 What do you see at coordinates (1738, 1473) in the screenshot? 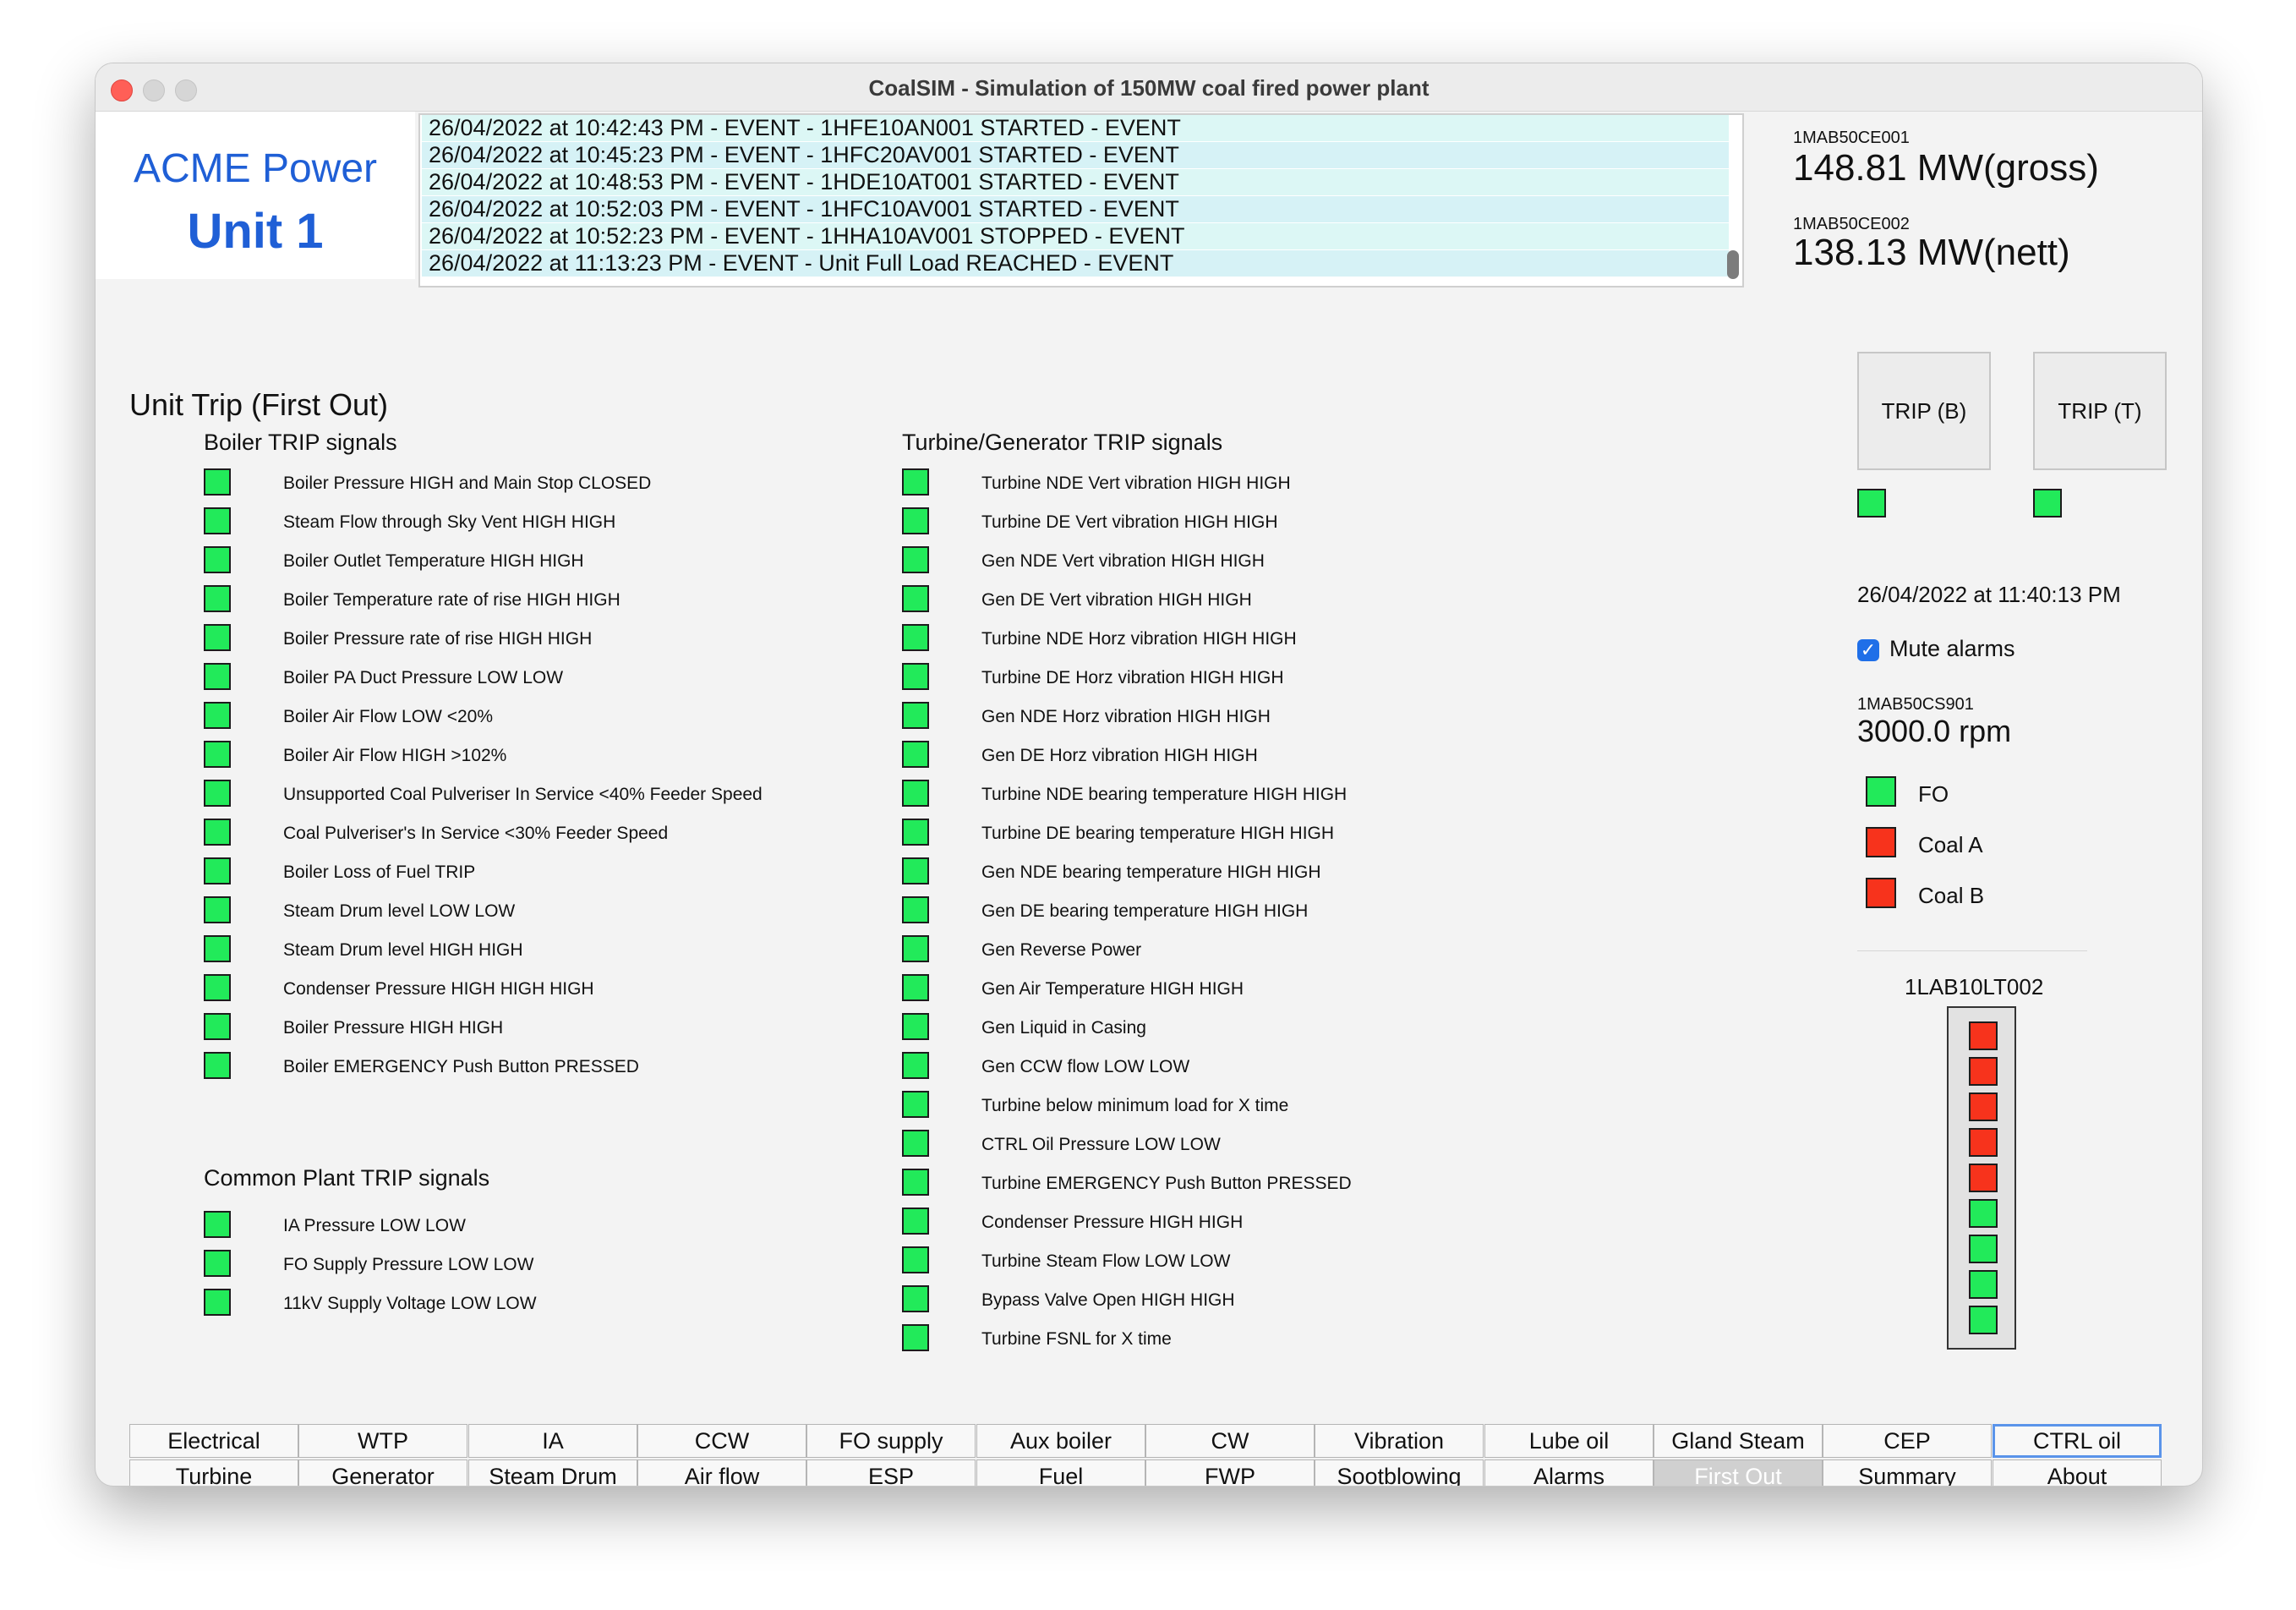
I see `tab-first-out: First Out` at bounding box center [1738, 1473].